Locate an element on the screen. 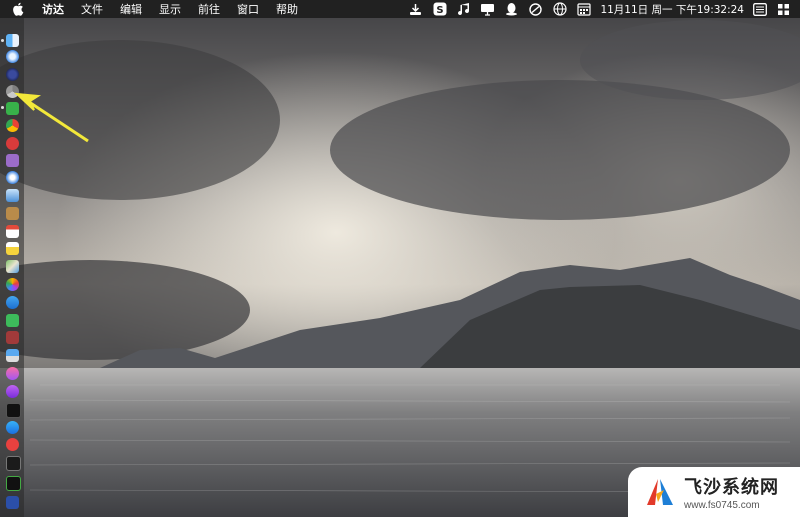 Image resolution: width=800 pixels, height=517 pixels. activity-monitor-icon is located at coordinates (13, 483).